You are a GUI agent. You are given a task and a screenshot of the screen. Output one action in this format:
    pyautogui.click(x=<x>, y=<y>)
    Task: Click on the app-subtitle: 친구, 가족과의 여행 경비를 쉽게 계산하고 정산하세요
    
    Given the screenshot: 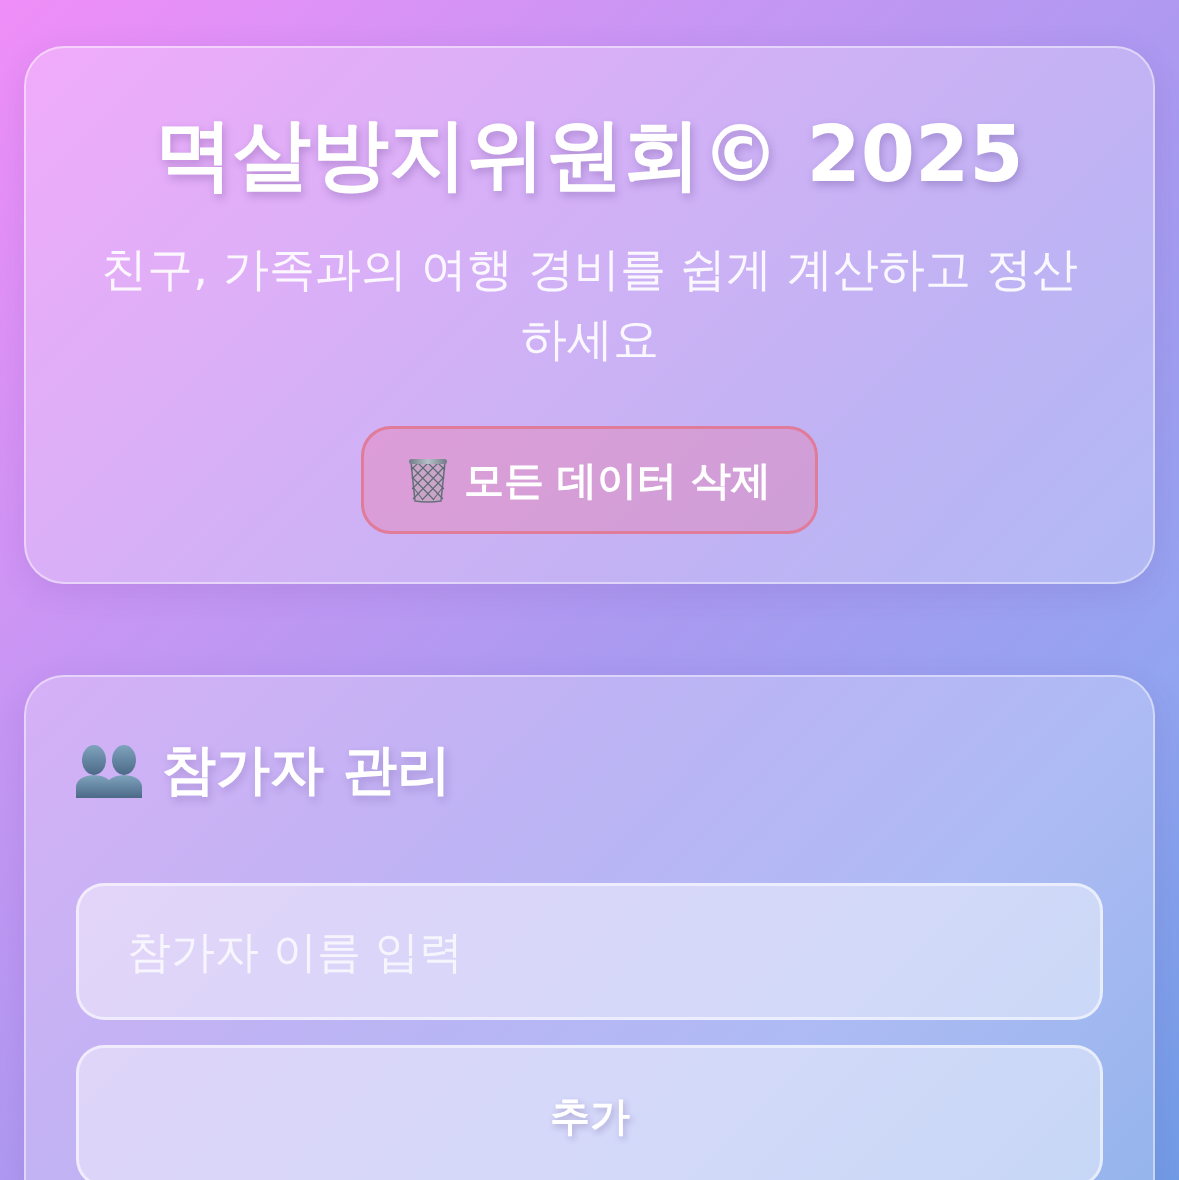 What is the action you would take?
    pyautogui.click(x=589, y=304)
    